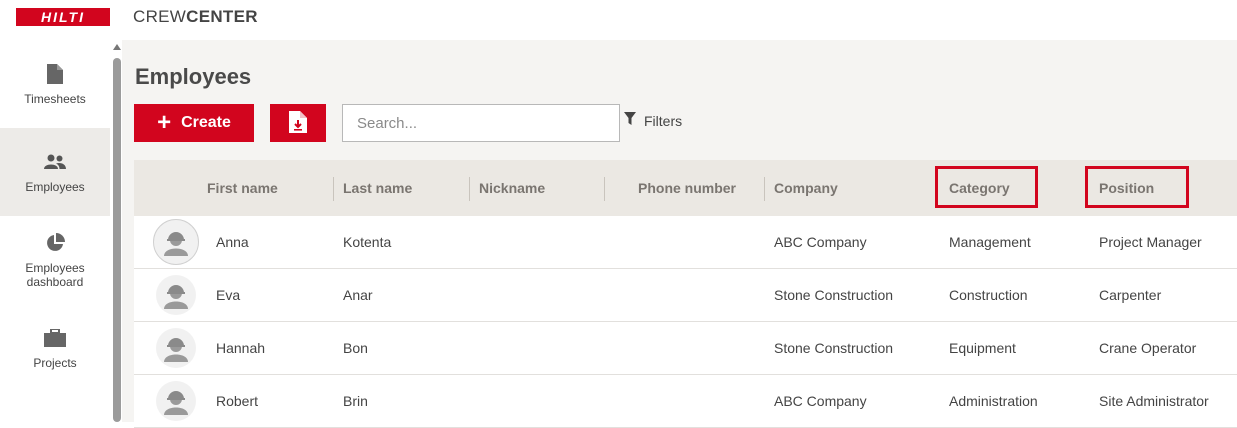 This screenshot has width=1237, height=428. I want to click on sidebar-scrollbar, so click(117, 233).